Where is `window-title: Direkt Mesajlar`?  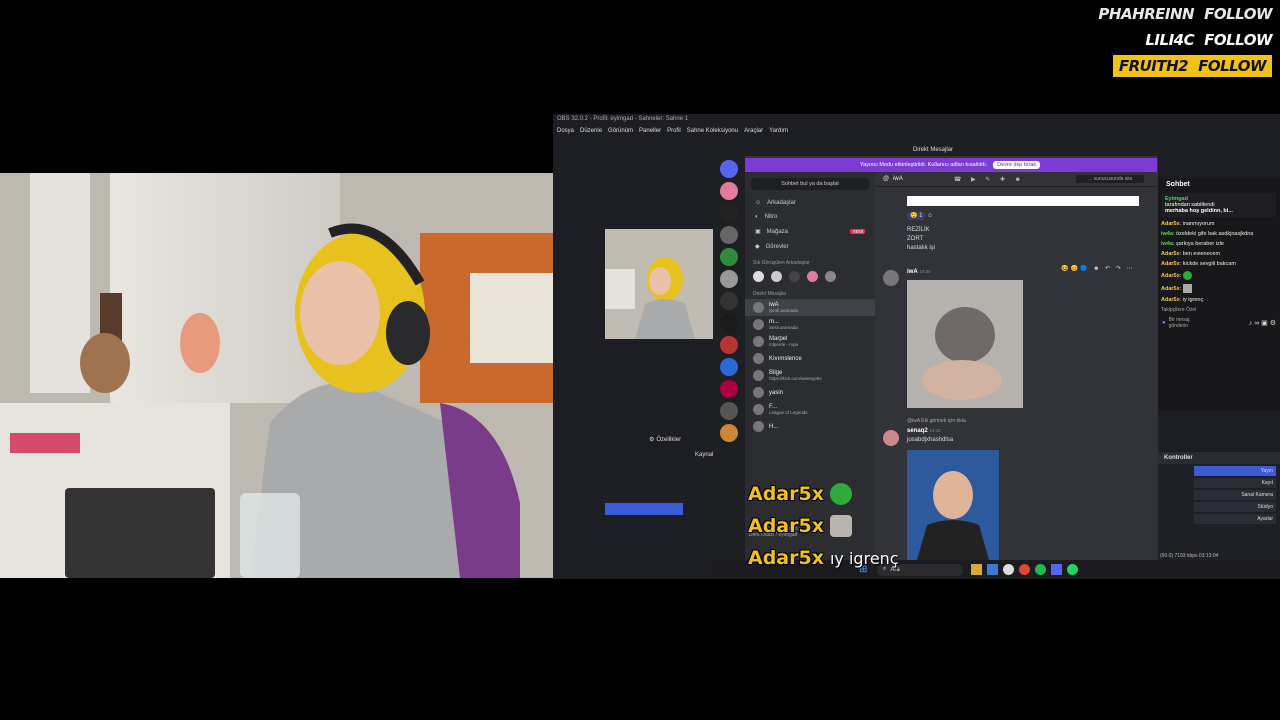 window-title: Direkt Mesajlar is located at coordinates (933, 150).